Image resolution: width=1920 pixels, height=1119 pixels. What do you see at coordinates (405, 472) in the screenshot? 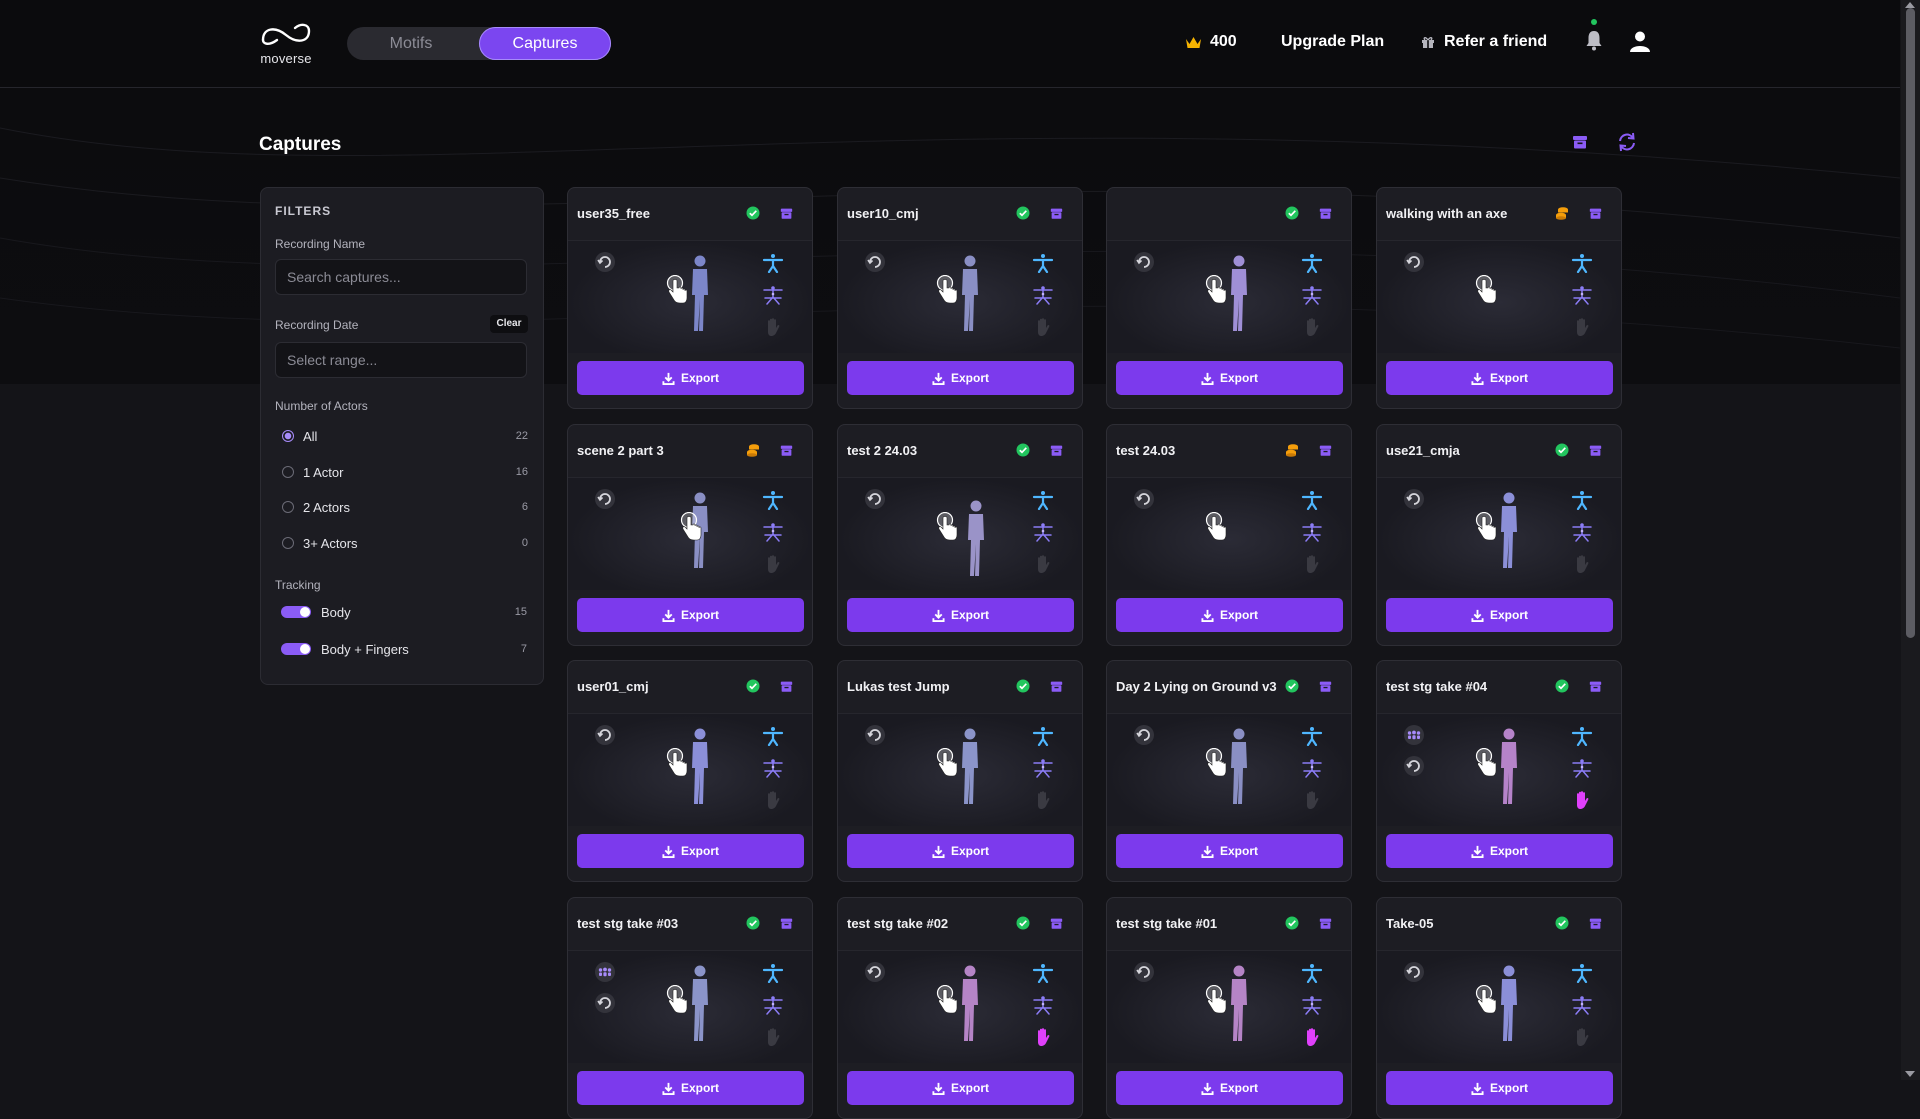
I see `actors-option-1: 1 Actor 16` at bounding box center [405, 472].